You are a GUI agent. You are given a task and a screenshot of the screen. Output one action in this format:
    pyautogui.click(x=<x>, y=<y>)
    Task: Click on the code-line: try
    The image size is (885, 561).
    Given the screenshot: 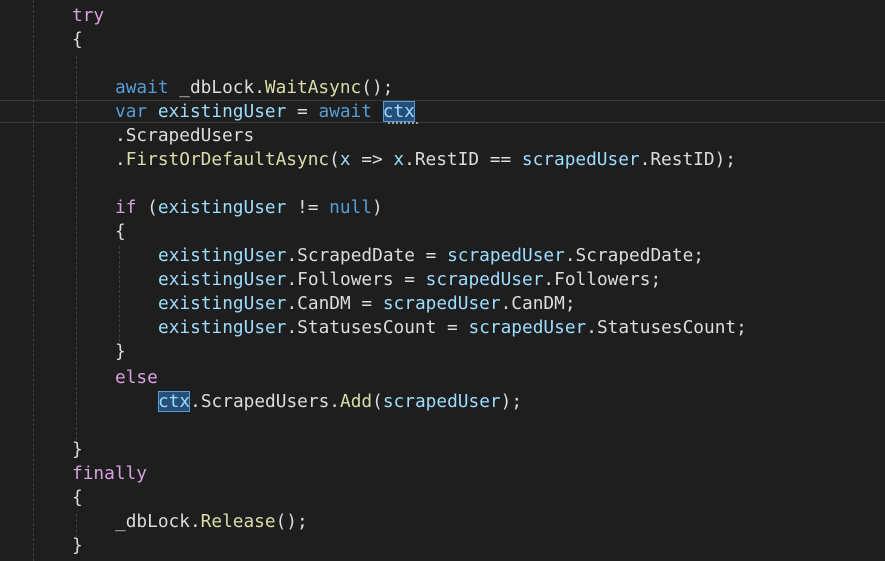 What is the action you would take?
    pyautogui.click(x=88, y=16)
    